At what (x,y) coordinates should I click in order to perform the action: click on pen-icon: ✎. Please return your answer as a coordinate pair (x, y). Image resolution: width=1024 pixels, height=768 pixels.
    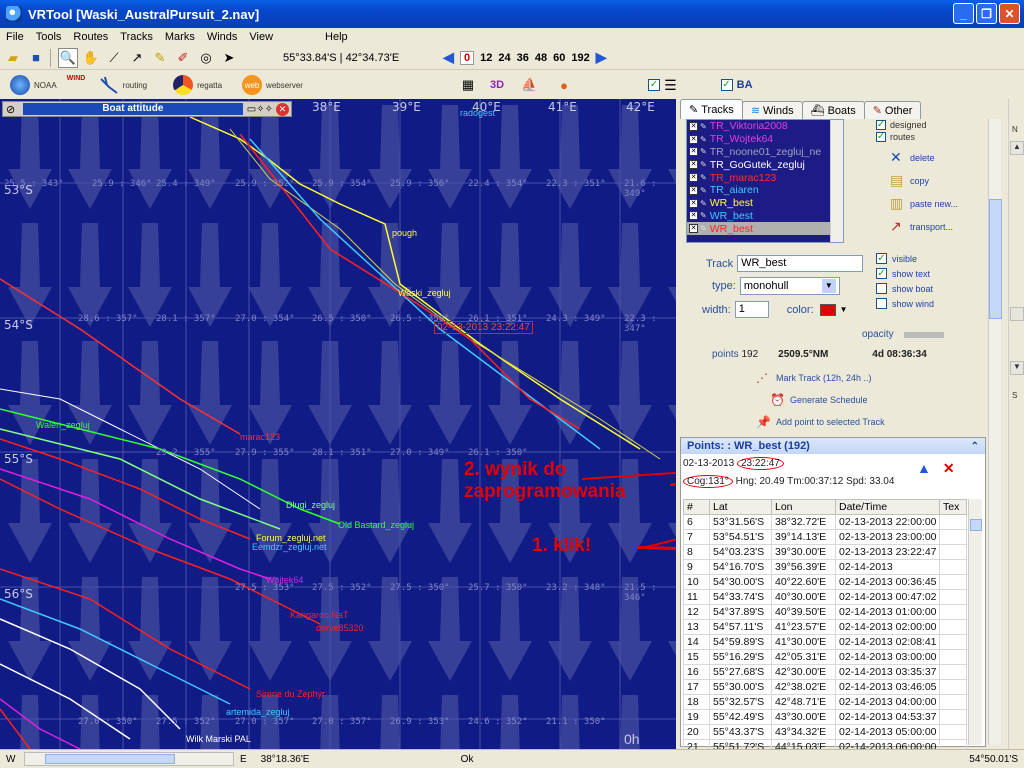
    Looking at the image, I should click on (160, 58).